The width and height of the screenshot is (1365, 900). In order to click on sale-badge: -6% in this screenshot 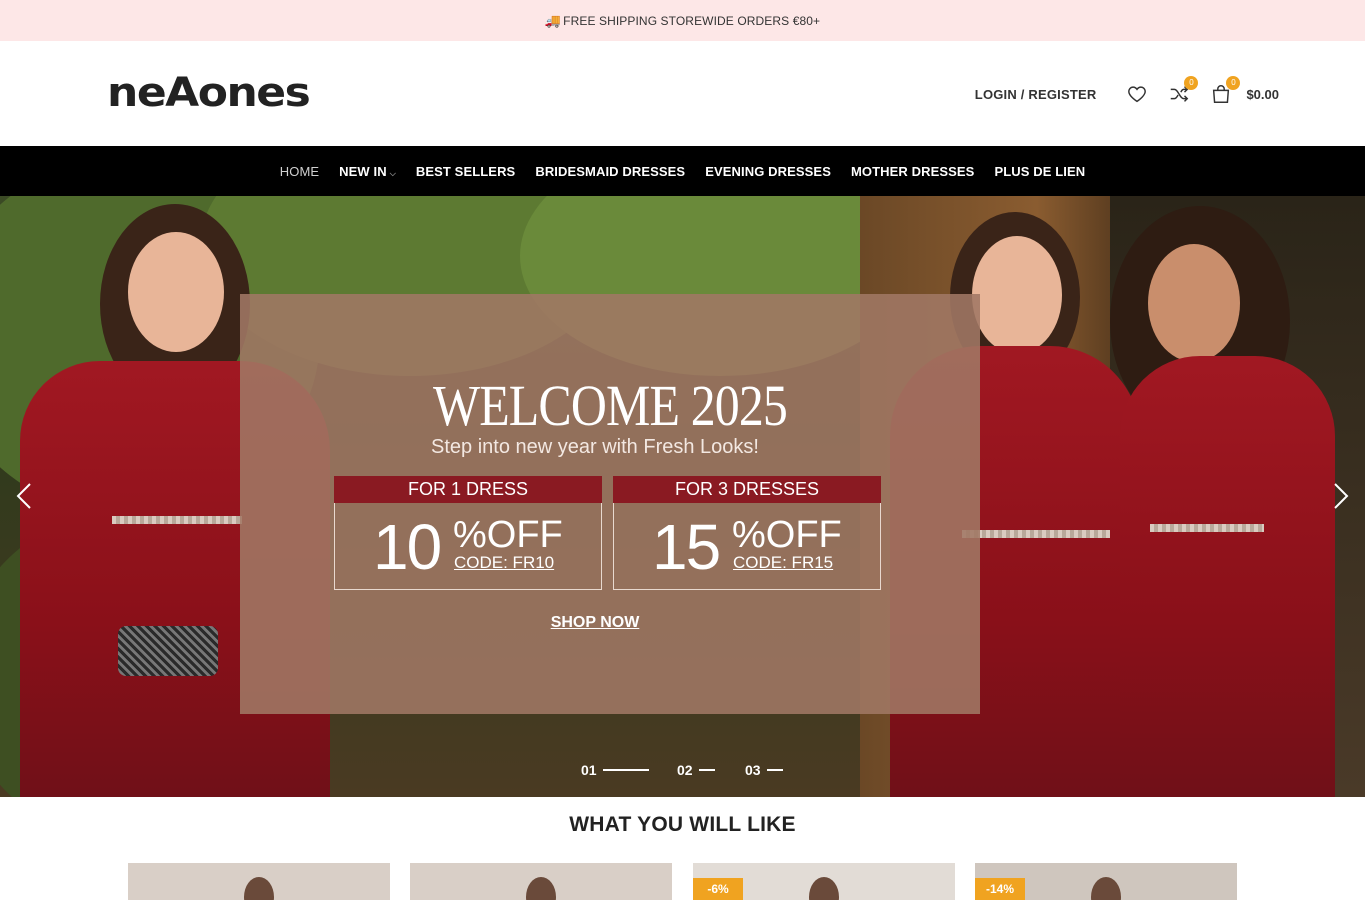, I will do `click(718, 889)`.